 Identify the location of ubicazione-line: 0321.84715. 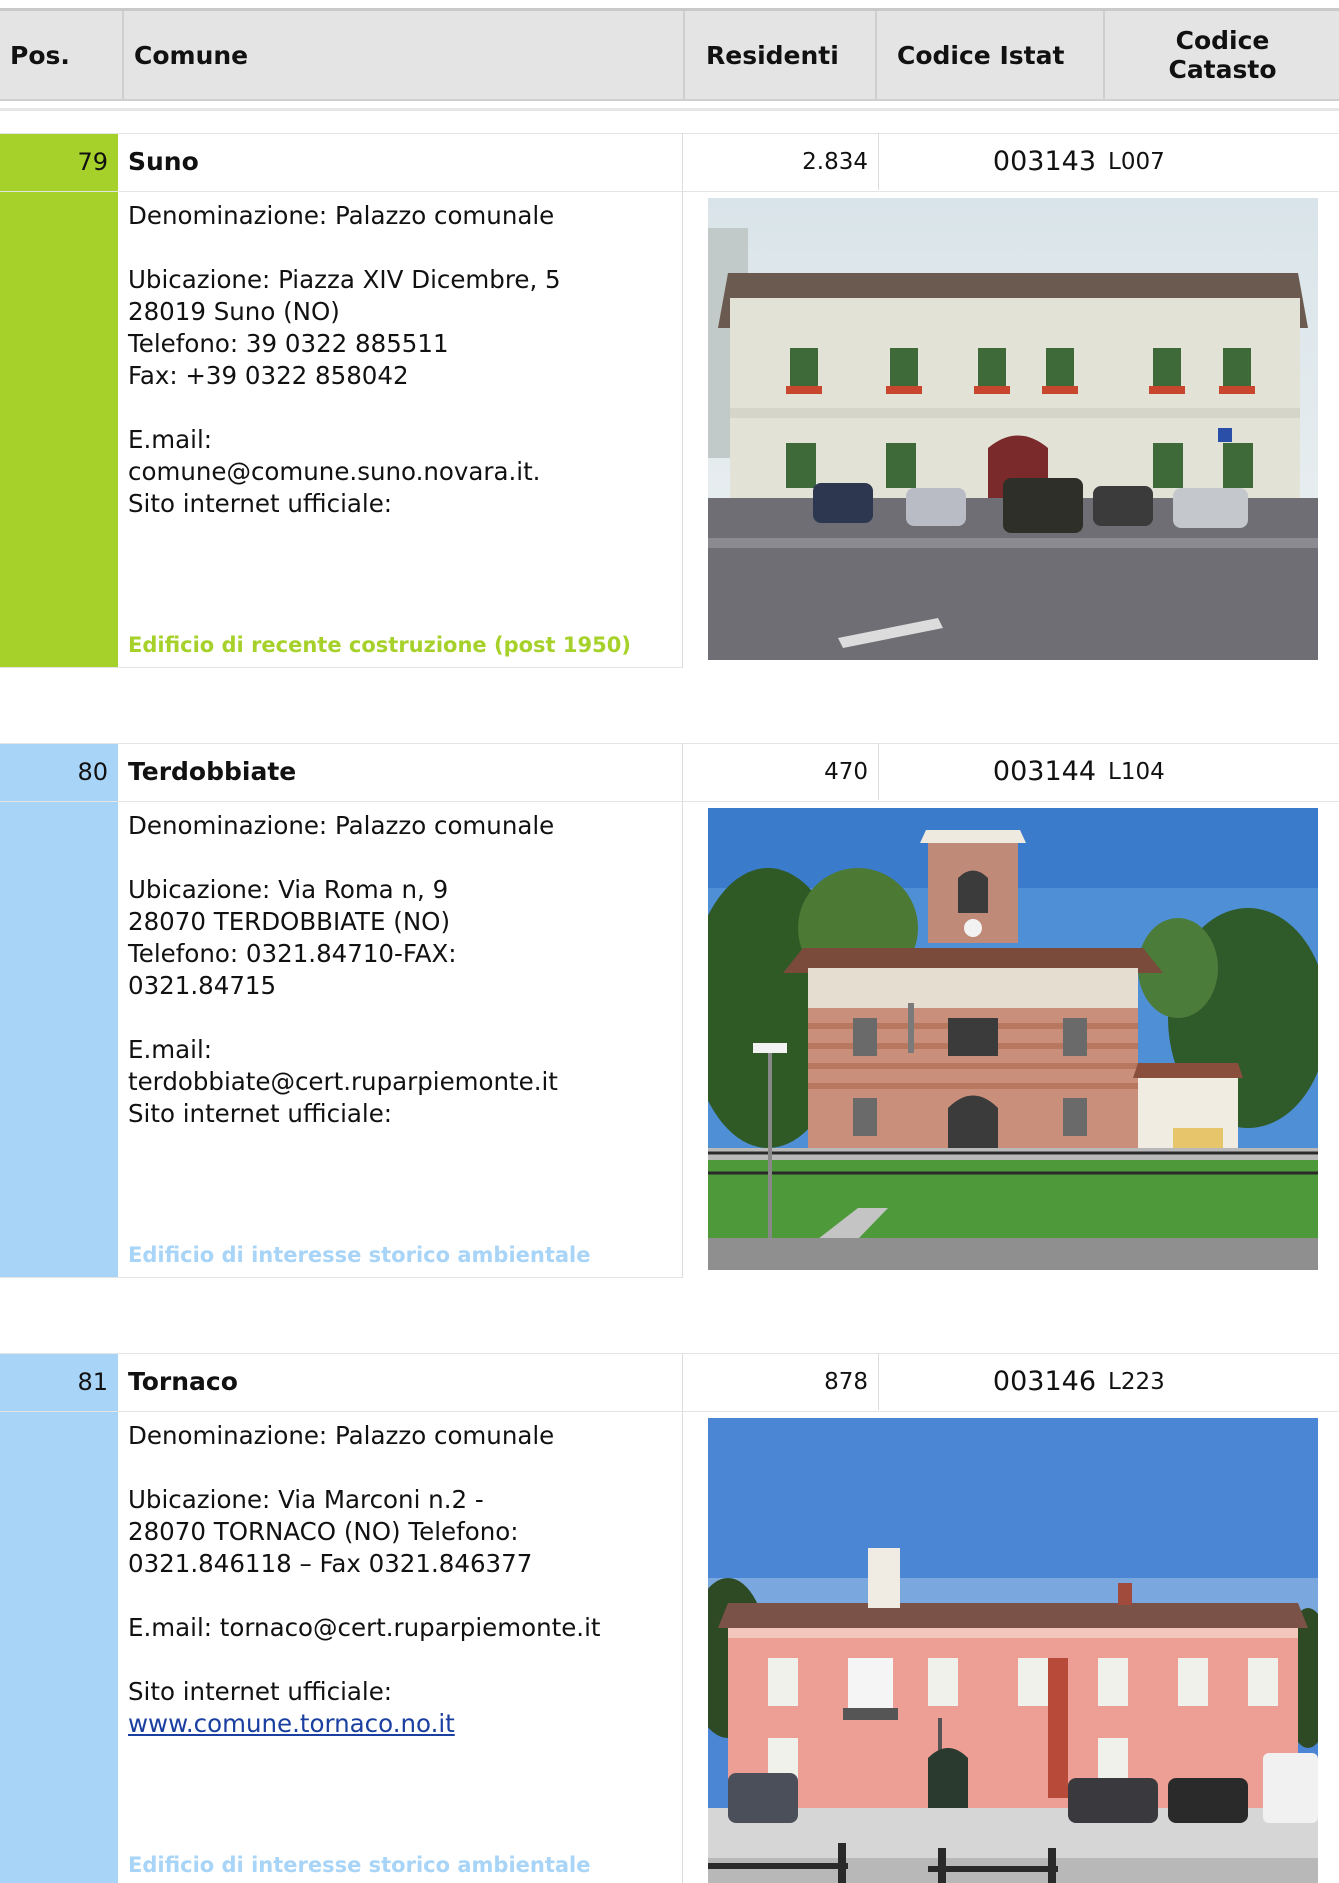
(202, 985).